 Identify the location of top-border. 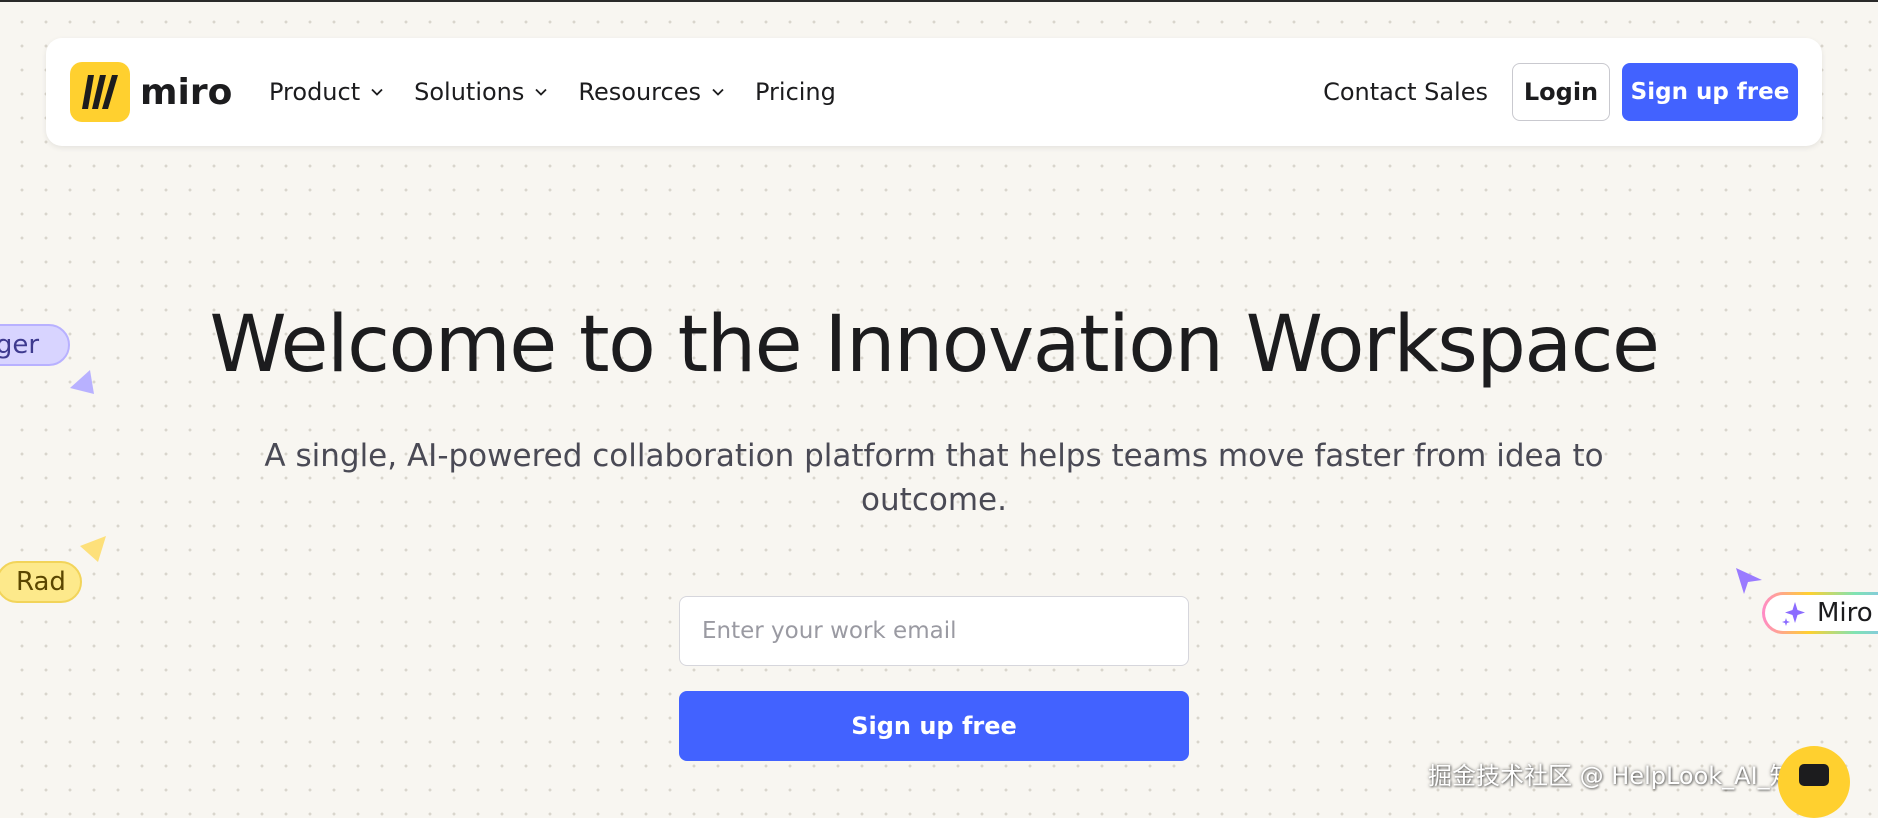
(939, 1).